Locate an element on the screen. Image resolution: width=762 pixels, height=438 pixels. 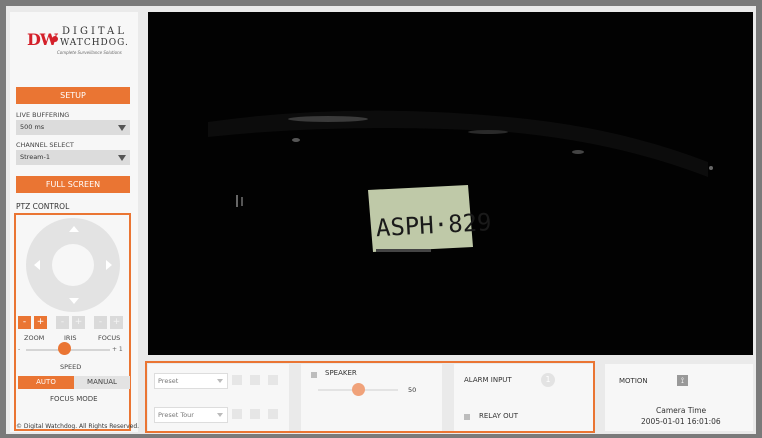
speed-max-label: + 1 is located at coordinates (117, 349).